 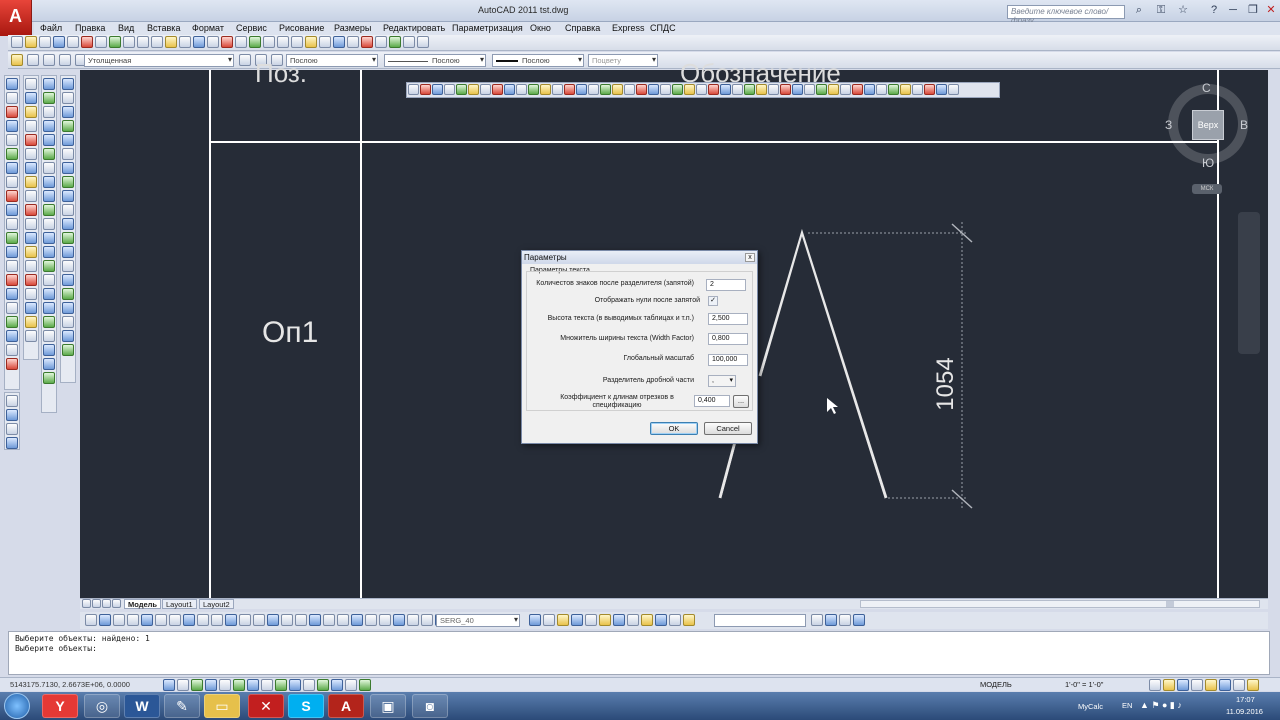 What do you see at coordinates (245, 60) in the screenshot?
I see `layer-previous-icon` at bounding box center [245, 60].